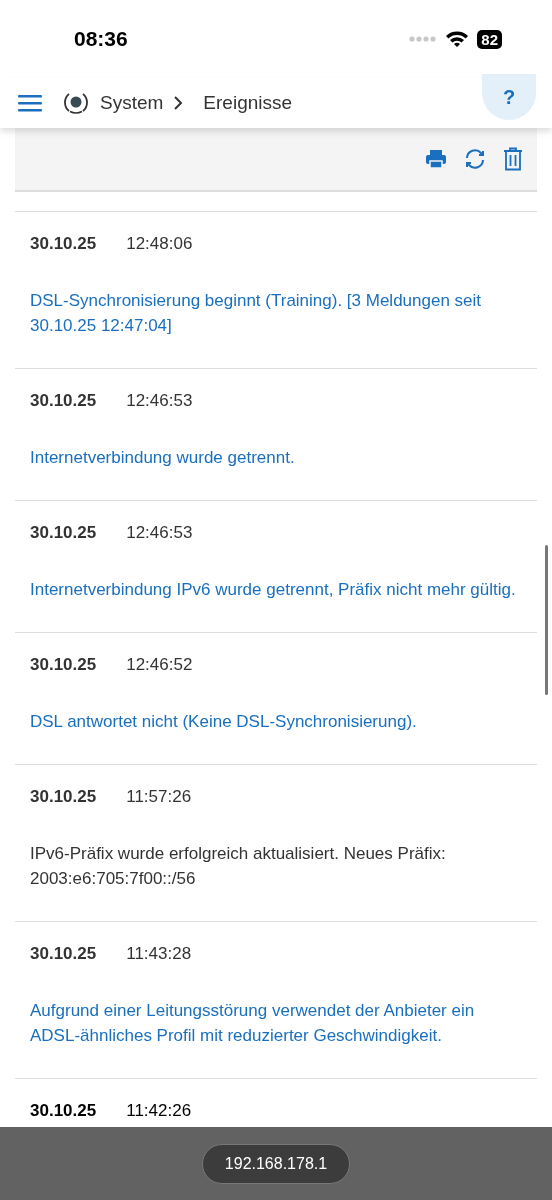 This screenshot has height=1200, width=552. Describe the element at coordinates (132, 103) in the screenshot. I see `breadcrumb-link: System` at that location.